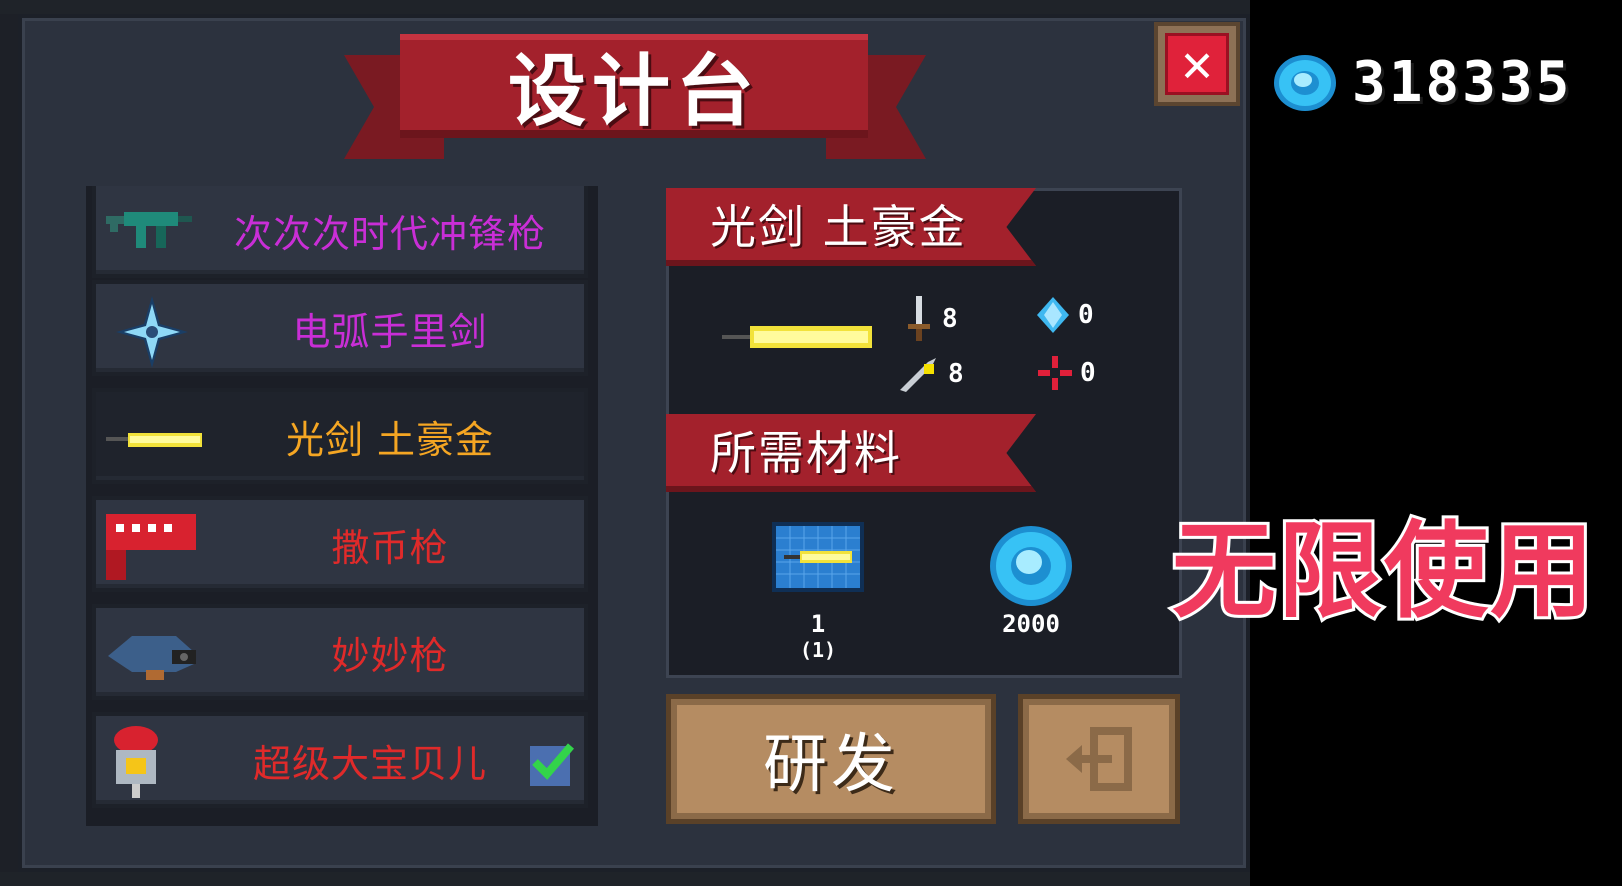 This screenshot has width=1622, height=886. I want to click on weapon-name: 次次次时代冲锋枪, so click(389, 233).